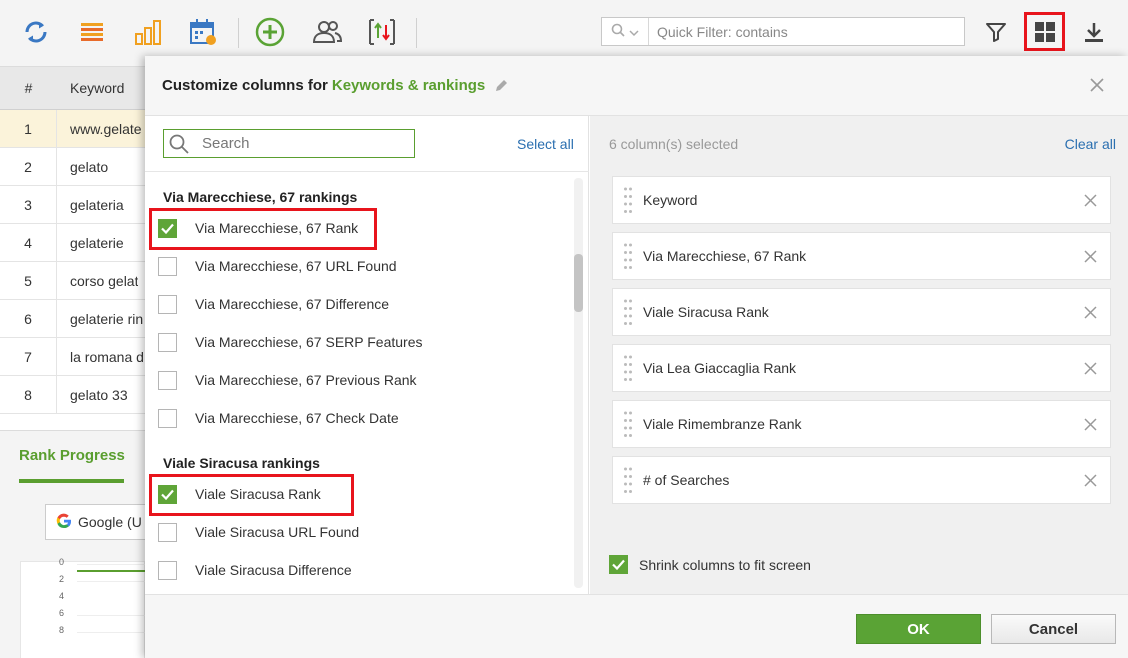 Image resolution: width=1128 pixels, height=658 pixels. What do you see at coordinates (861, 200) in the screenshot?
I see `selected-column-item: Keyword` at bounding box center [861, 200].